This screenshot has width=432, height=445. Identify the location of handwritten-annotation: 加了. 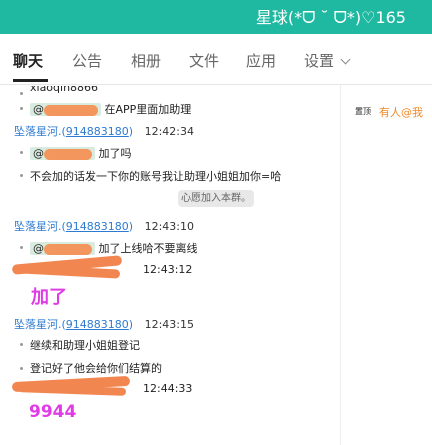
(49, 297).